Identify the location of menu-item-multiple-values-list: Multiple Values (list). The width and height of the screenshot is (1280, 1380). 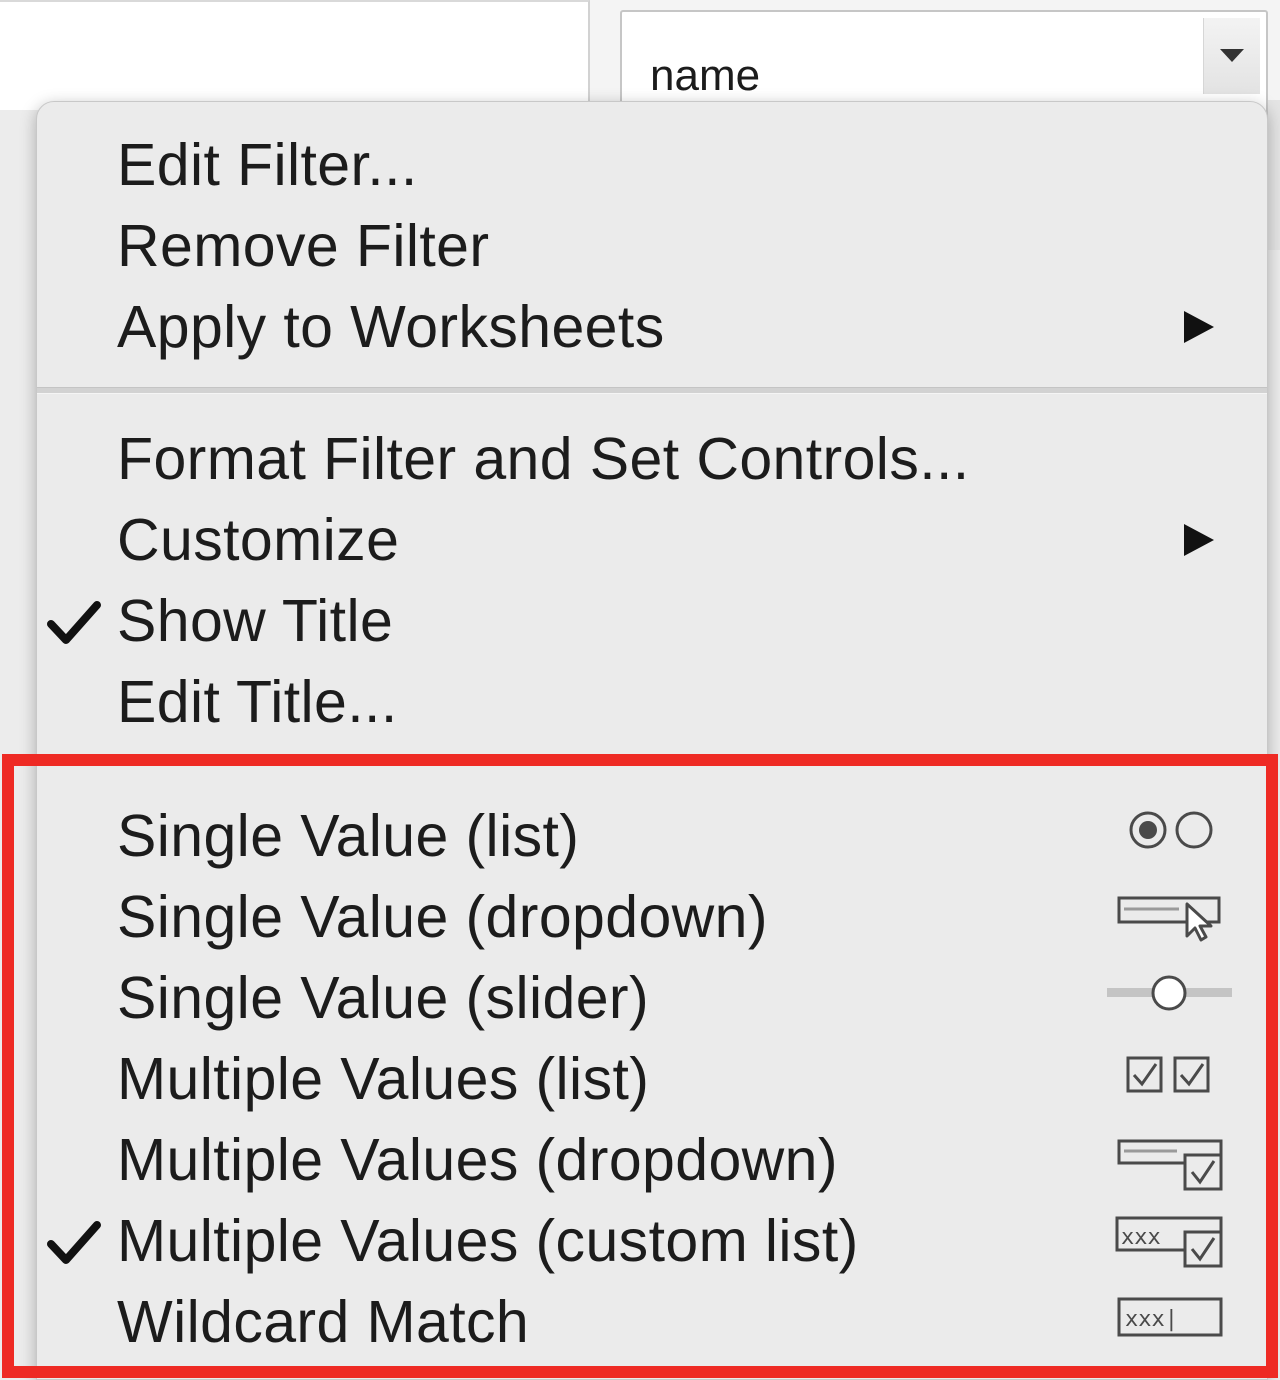
(652, 1079).